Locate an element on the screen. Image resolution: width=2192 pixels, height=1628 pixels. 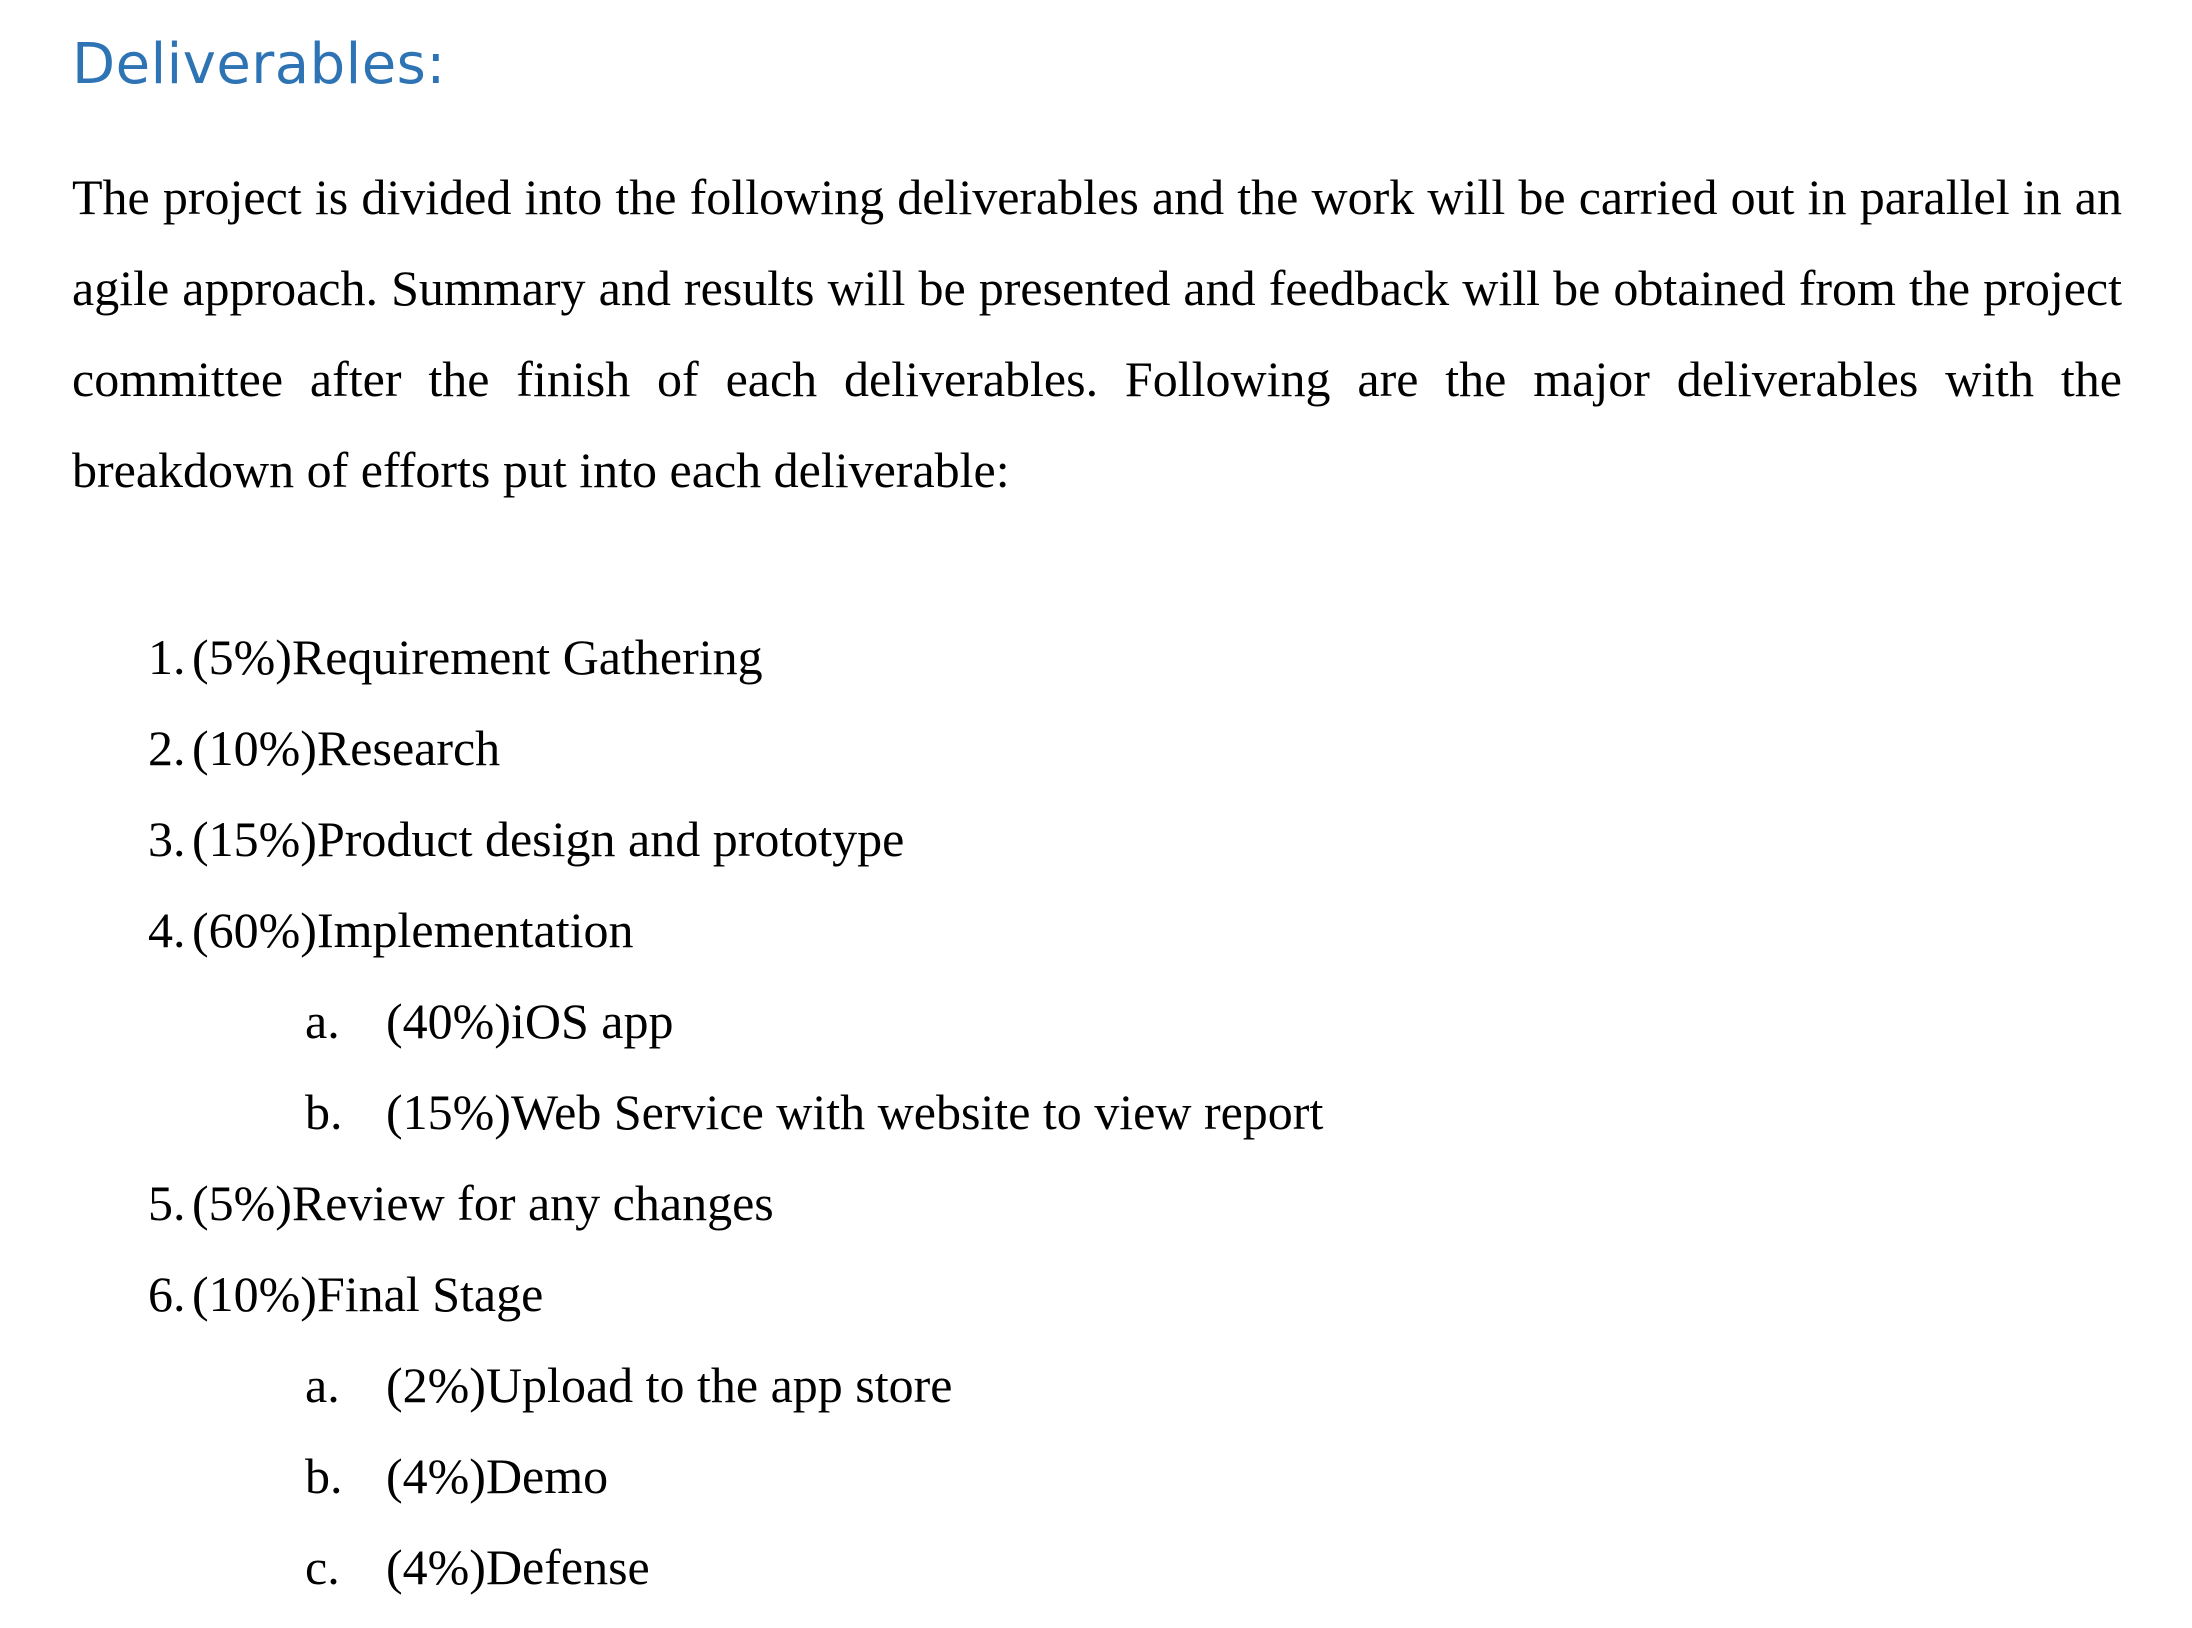
deliverable-text: (60%)Implementation is located at coordinates (413, 930).